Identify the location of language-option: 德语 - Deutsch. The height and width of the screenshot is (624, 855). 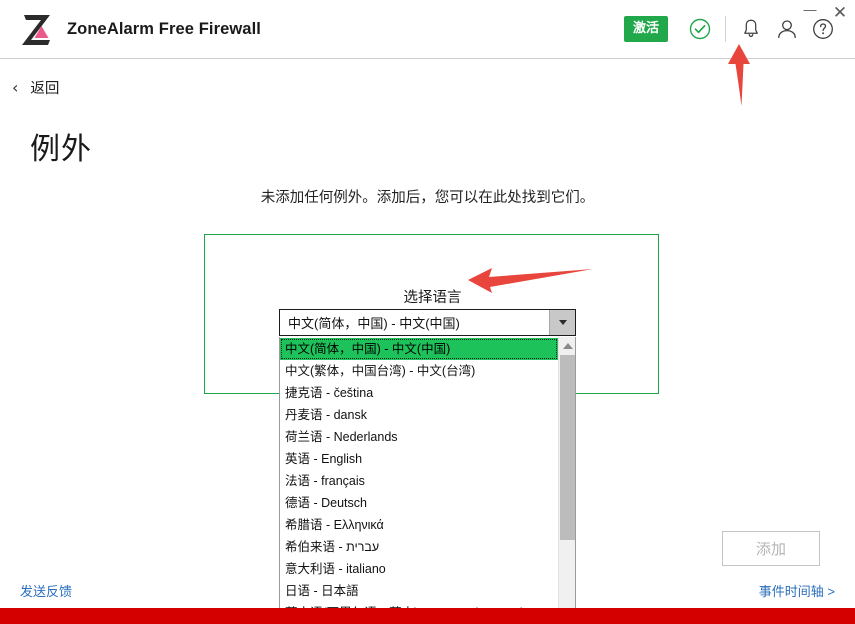
(419, 503).